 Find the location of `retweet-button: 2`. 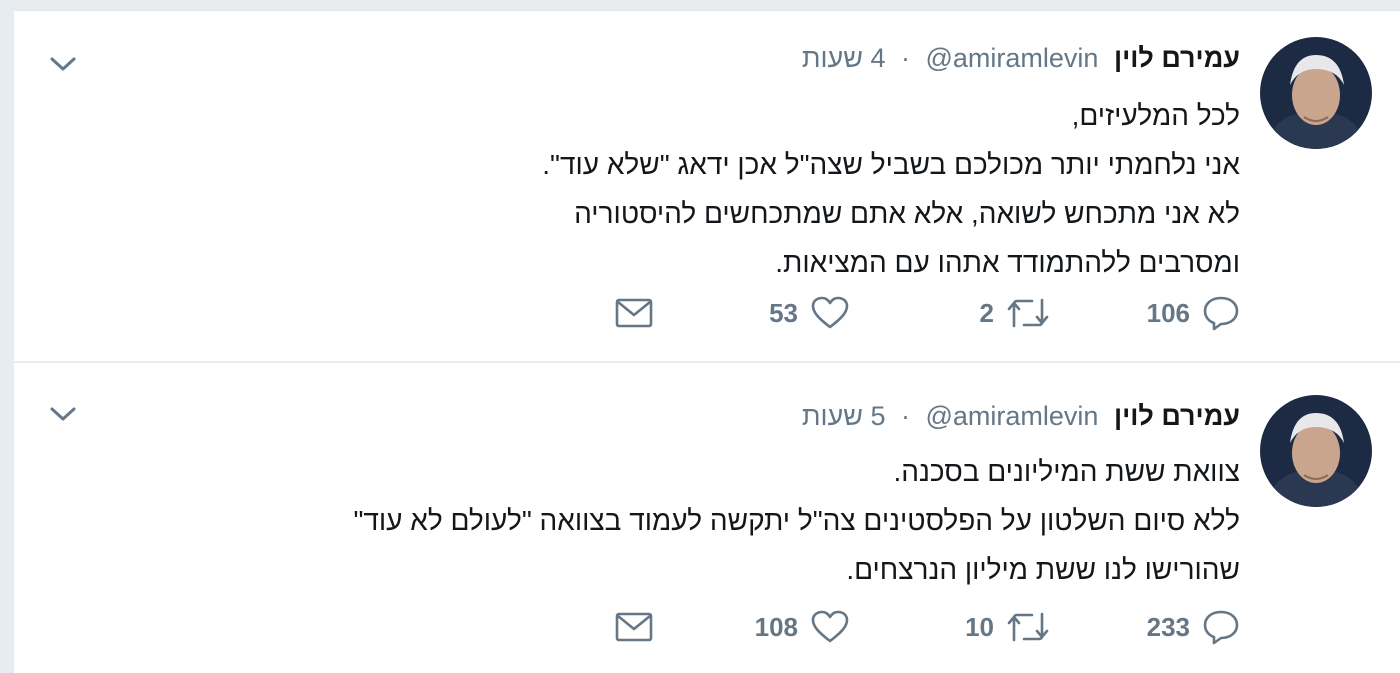

retweet-button: 2 is located at coordinates (1015, 313).